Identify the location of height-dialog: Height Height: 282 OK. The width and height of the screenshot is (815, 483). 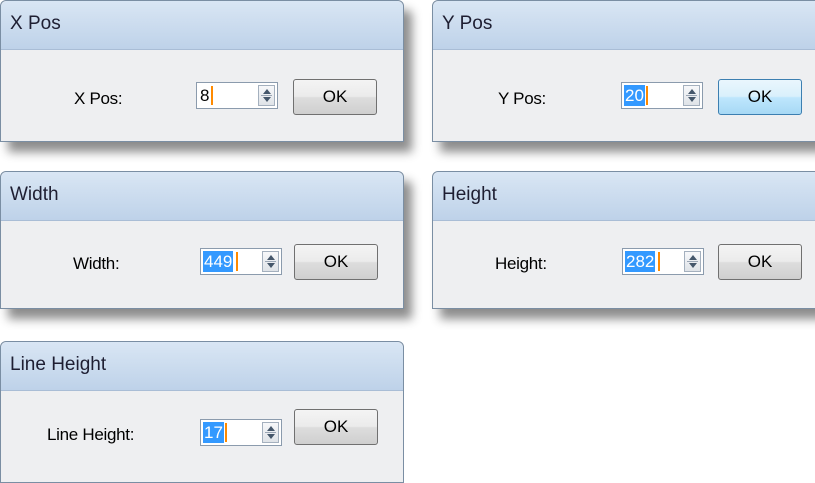
(623, 240).